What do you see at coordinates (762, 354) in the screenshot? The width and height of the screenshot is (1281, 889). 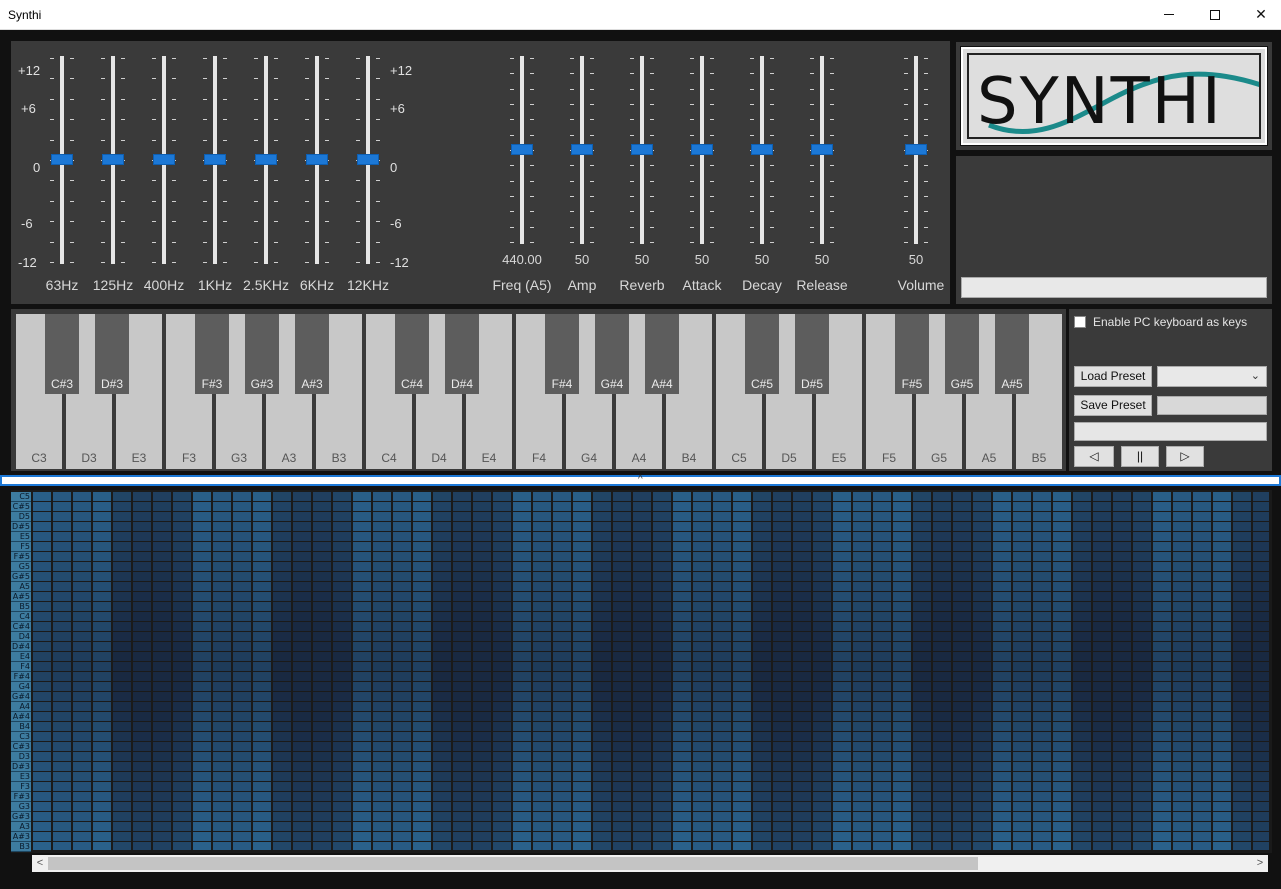 I see `black-key-csharp5: C#5` at bounding box center [762, 354].